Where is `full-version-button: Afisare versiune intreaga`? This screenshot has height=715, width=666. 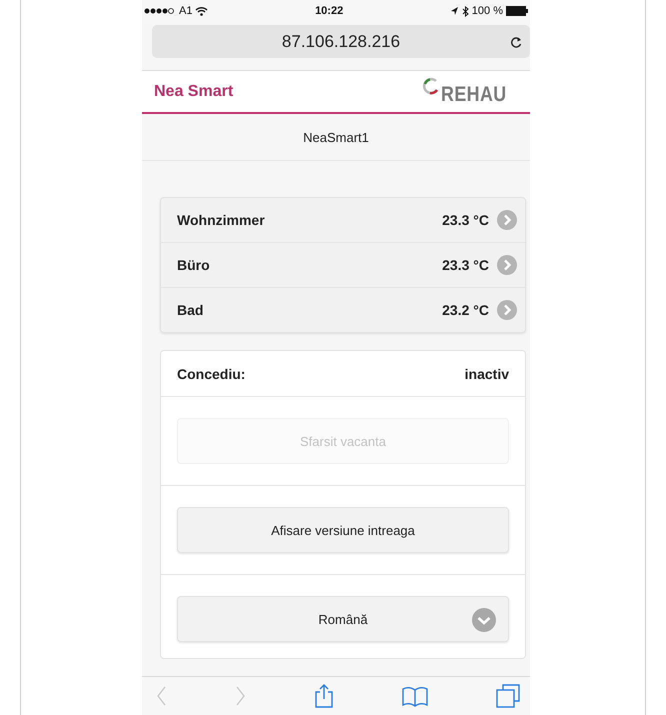 full-version-button: Afisare versiune intreaga is located at coordinates (343, 530).